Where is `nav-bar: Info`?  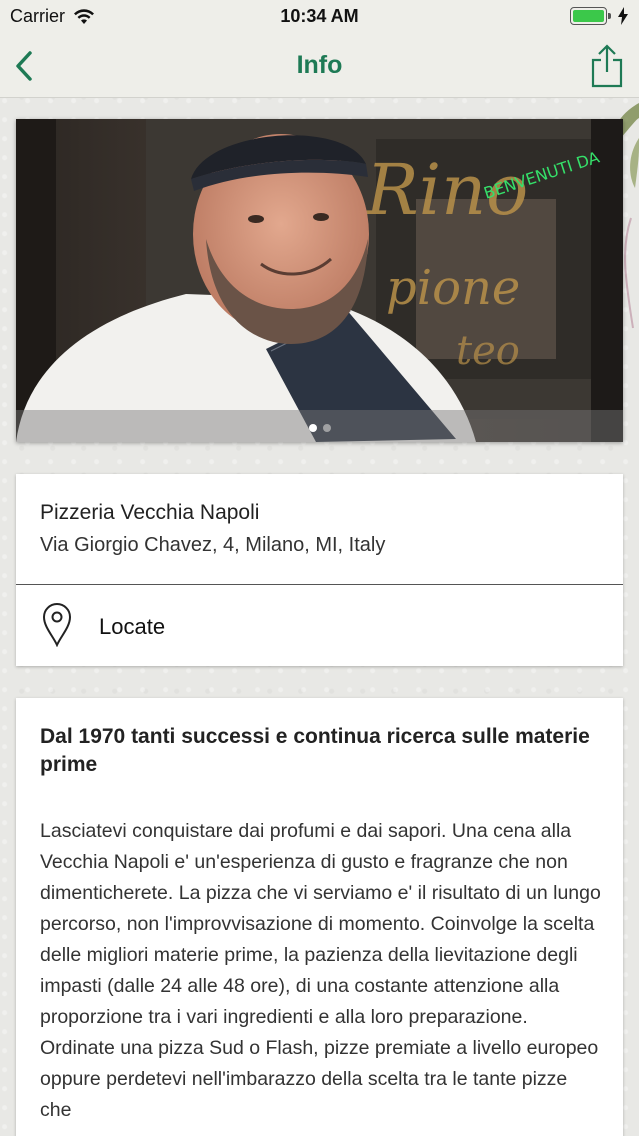 nav-bar: Info is located at coordinates (319, 66).